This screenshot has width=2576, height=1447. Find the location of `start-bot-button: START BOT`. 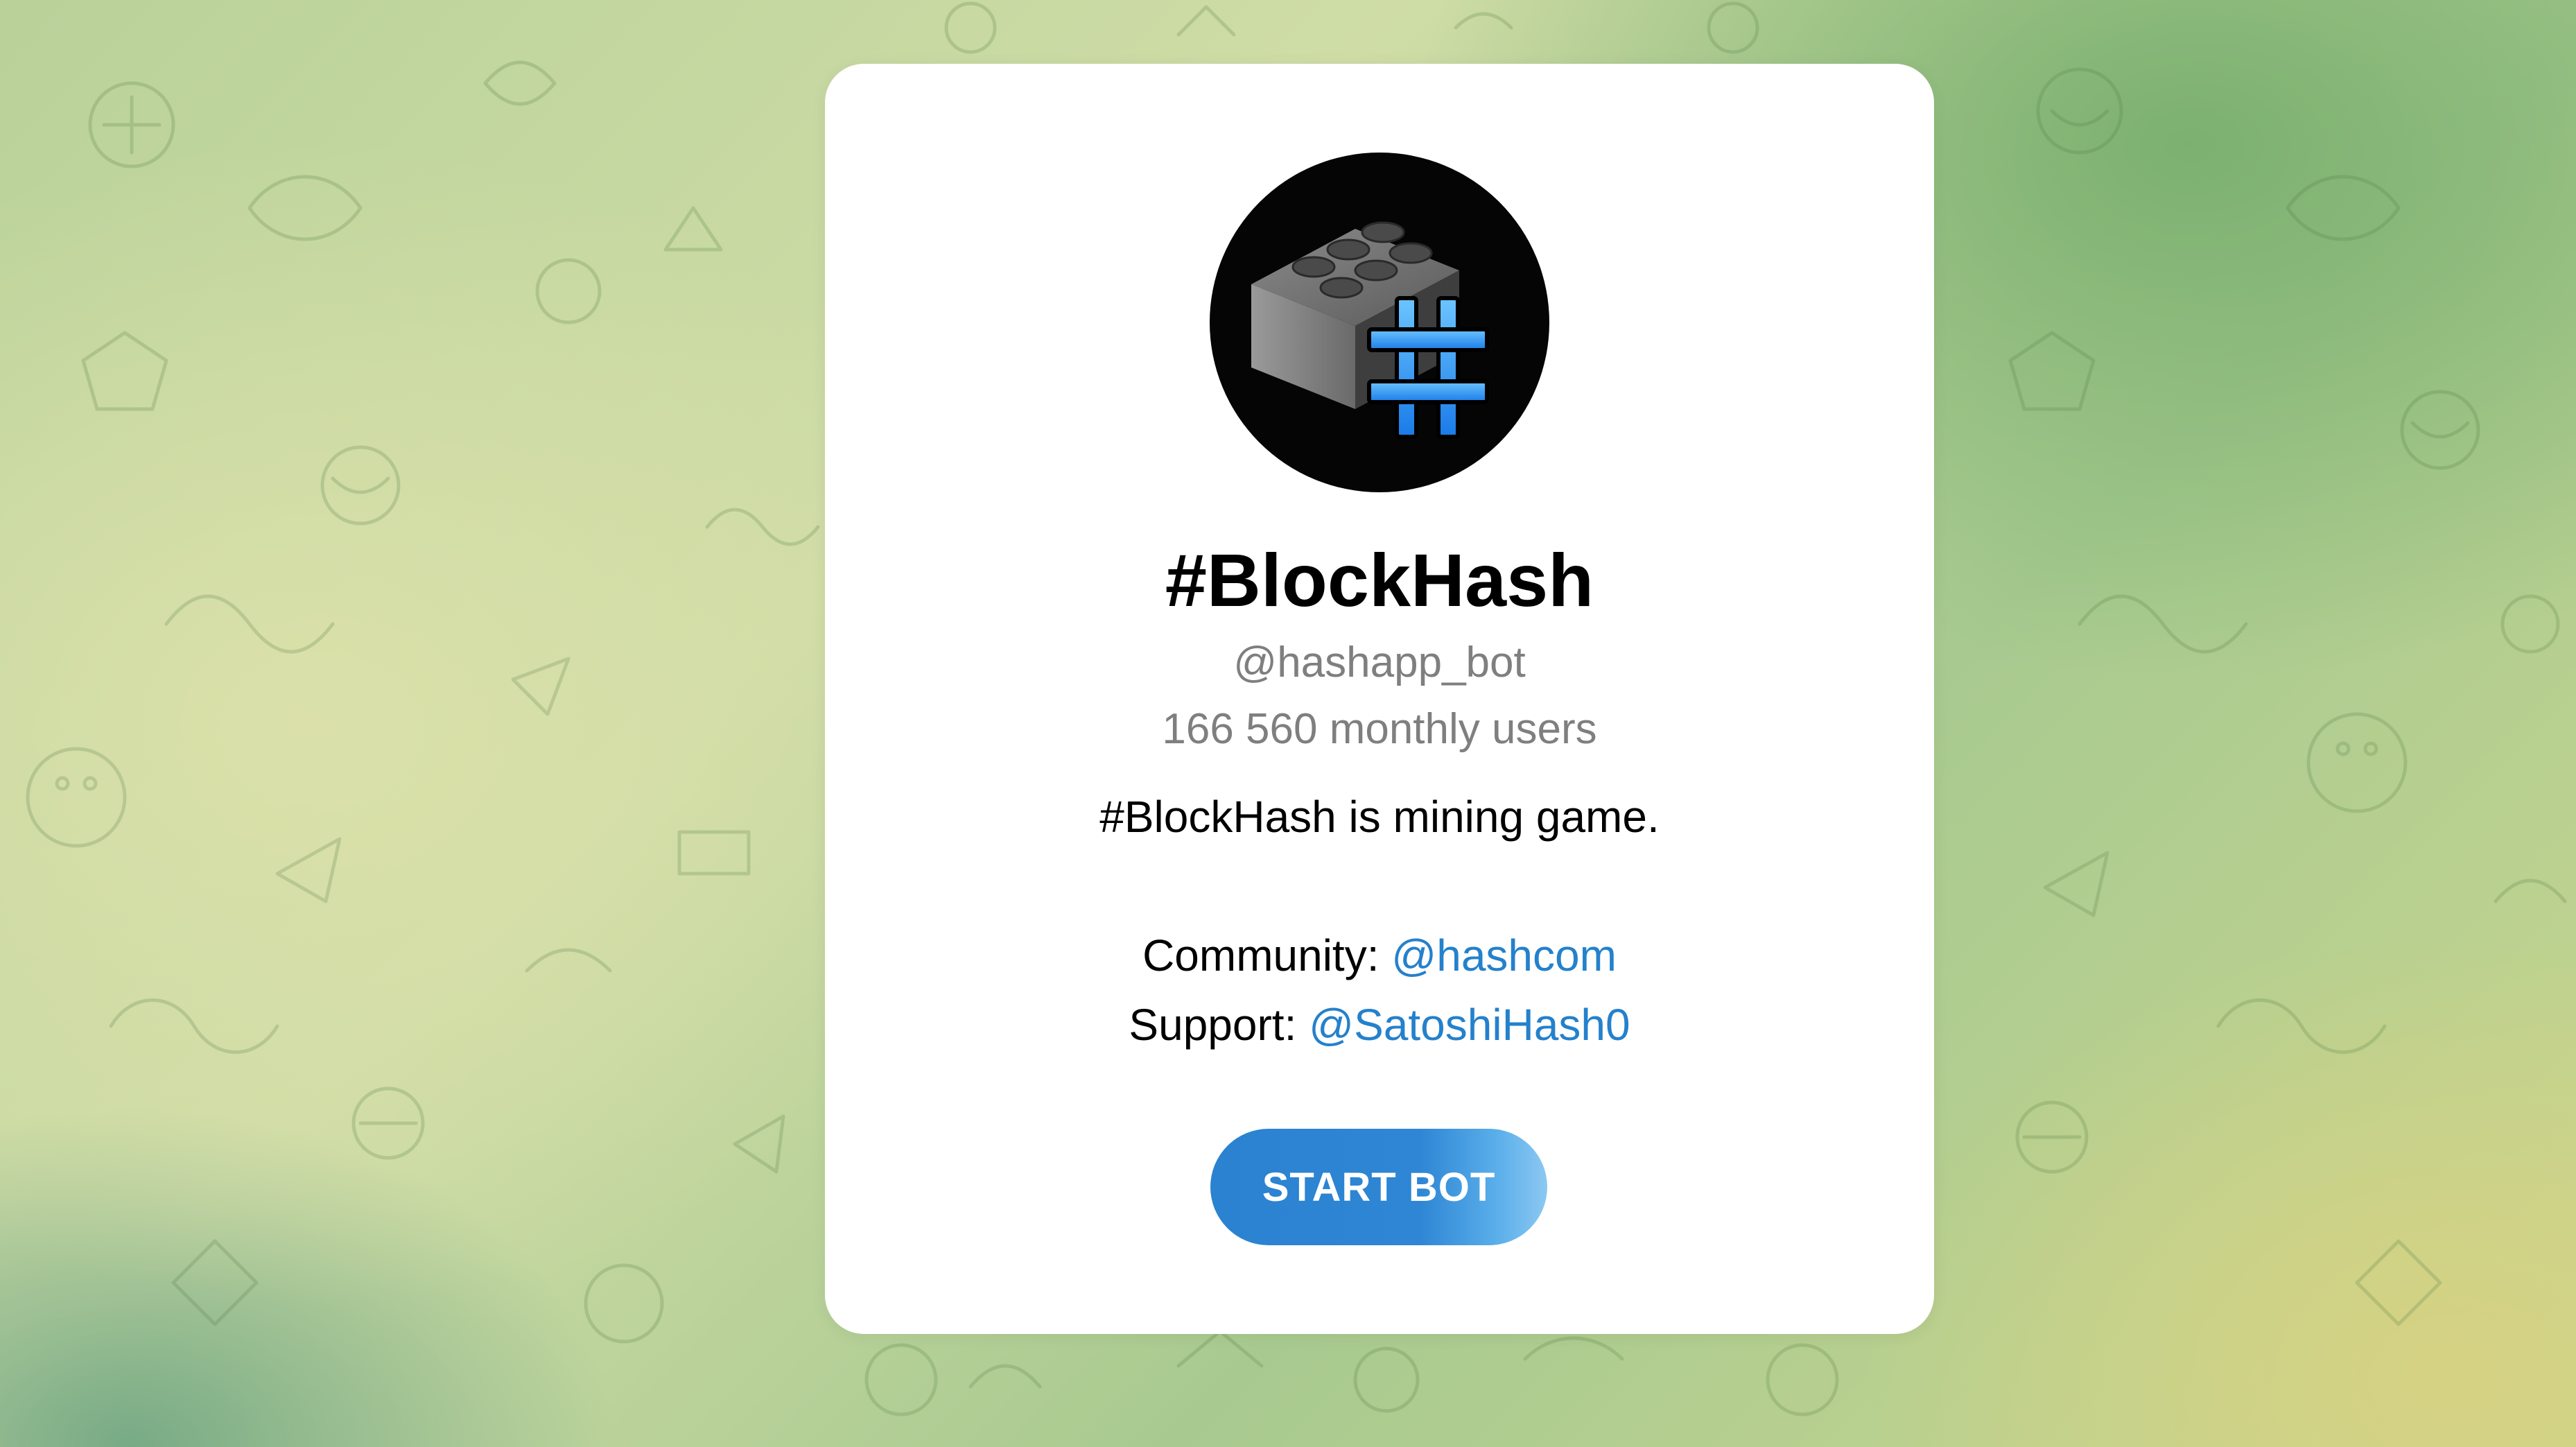

start-bot-button: START BOT is located at coordinates (1378, 1187).